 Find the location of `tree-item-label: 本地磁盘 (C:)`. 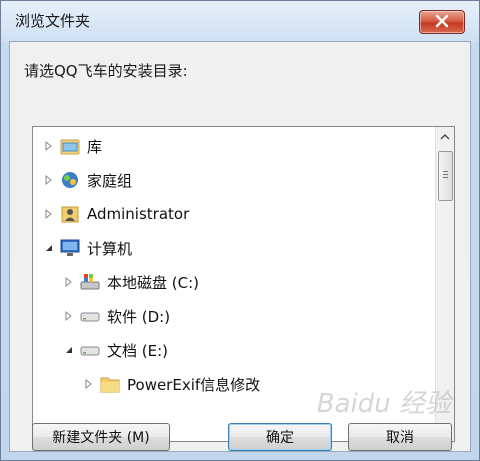

tree-item-label: 本地磁盘 (C:) is located at coordinates (153, 282).